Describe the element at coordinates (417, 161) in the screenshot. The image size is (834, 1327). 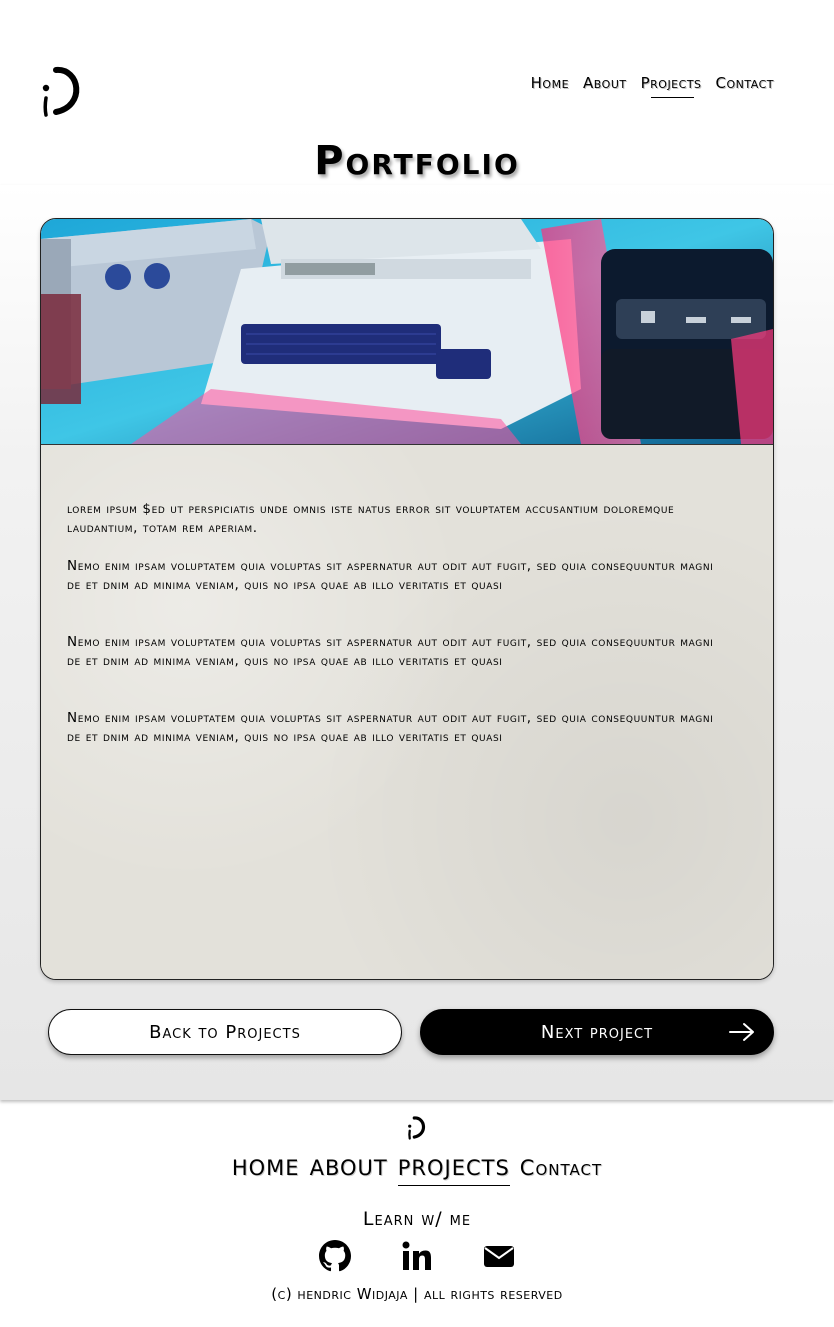
I see `page-title: Portfolio` at that location.